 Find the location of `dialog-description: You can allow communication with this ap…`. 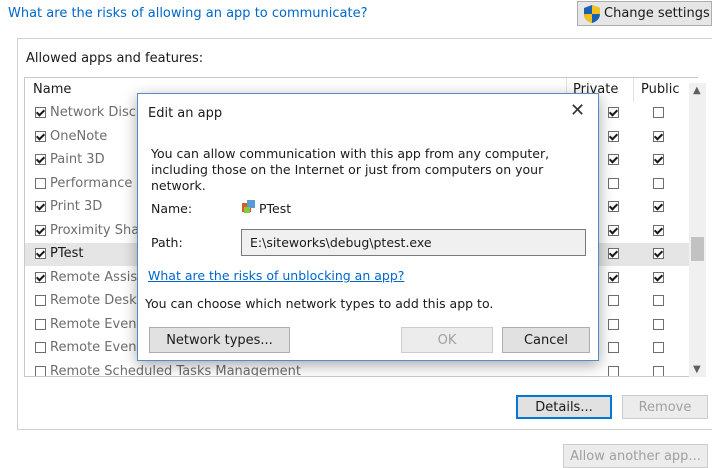

dialog-description: You can allow communication with this ap… is located at coordinates (350, 169).